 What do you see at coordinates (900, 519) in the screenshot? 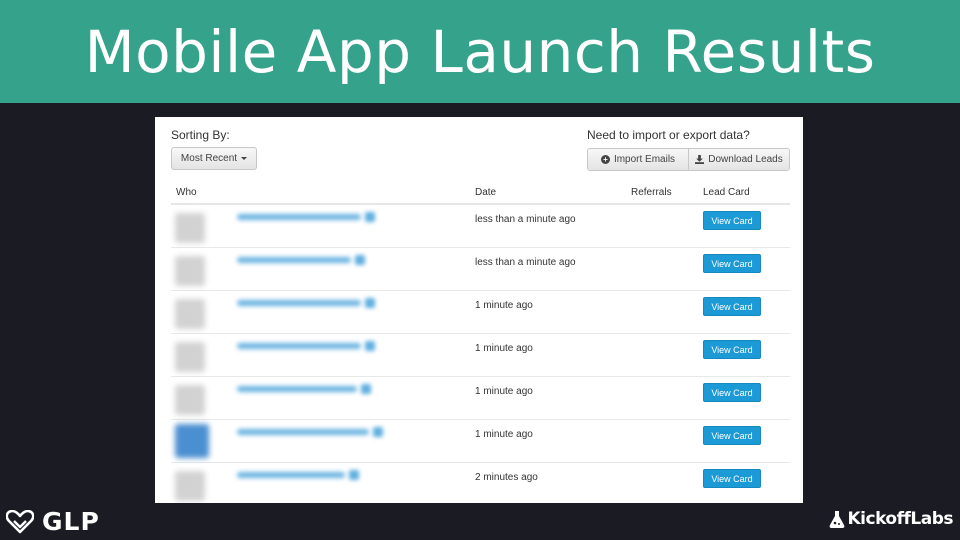
I see `kickofflabs-logo-text: KickoffLabs` at bounding box center [900, 519].